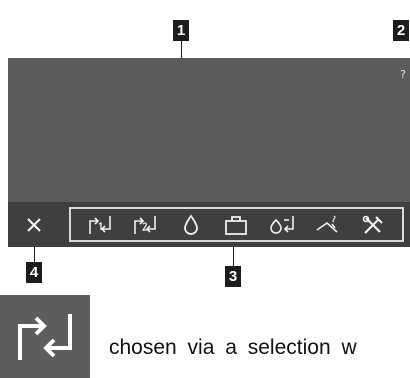 Image resolution: width=410 pixels, height=378 pixels. I want to click on toolbar-swap-2-button, so click(145, 225).